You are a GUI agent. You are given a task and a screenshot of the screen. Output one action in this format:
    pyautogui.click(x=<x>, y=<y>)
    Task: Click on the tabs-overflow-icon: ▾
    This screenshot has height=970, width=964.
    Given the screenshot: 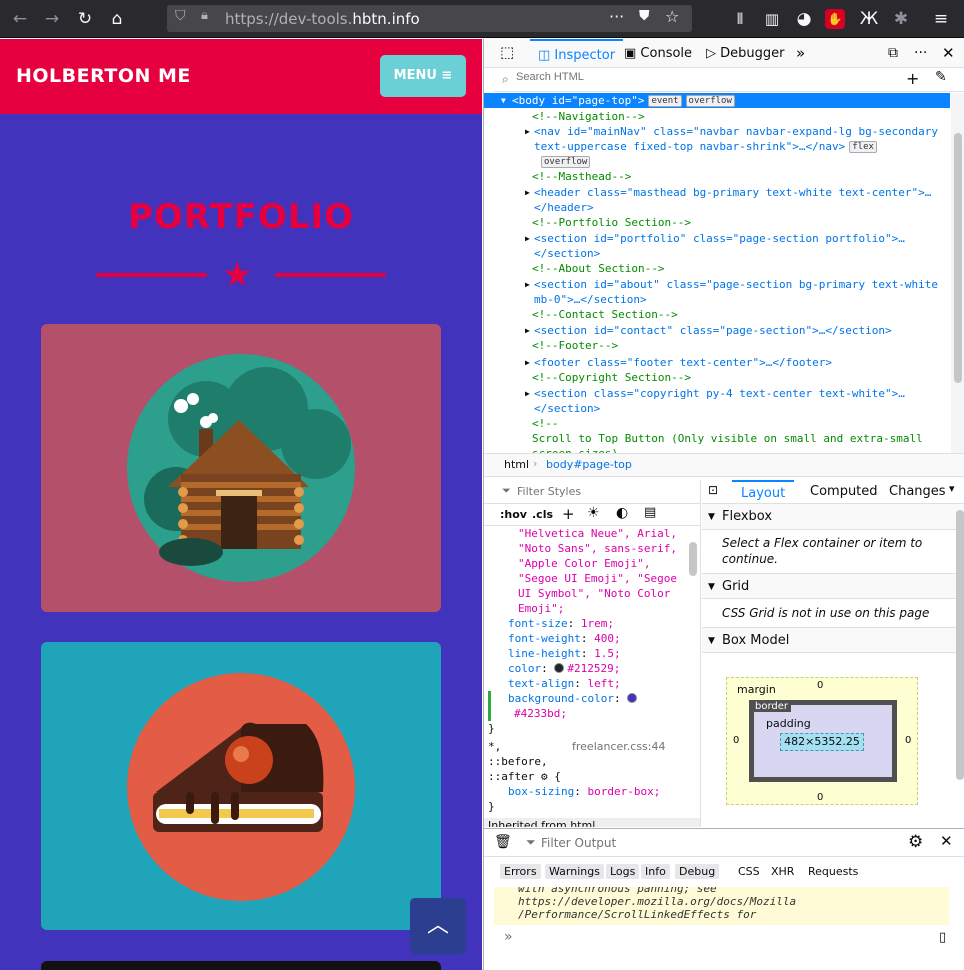 What is the action you would take?
    pyautogui.click(x=952, y=488)
    